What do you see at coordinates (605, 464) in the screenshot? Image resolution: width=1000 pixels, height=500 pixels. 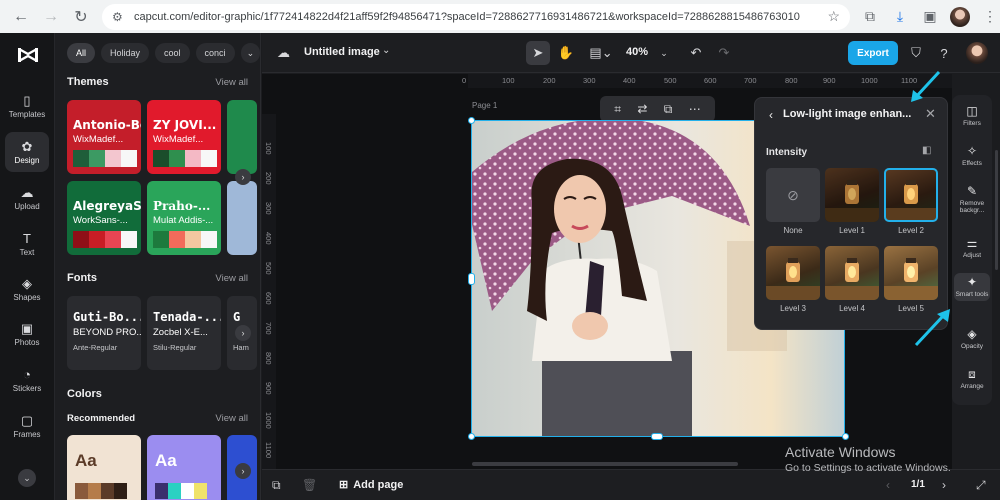 I see `horizontal-scrollbar` at bounding box center [605, 464].